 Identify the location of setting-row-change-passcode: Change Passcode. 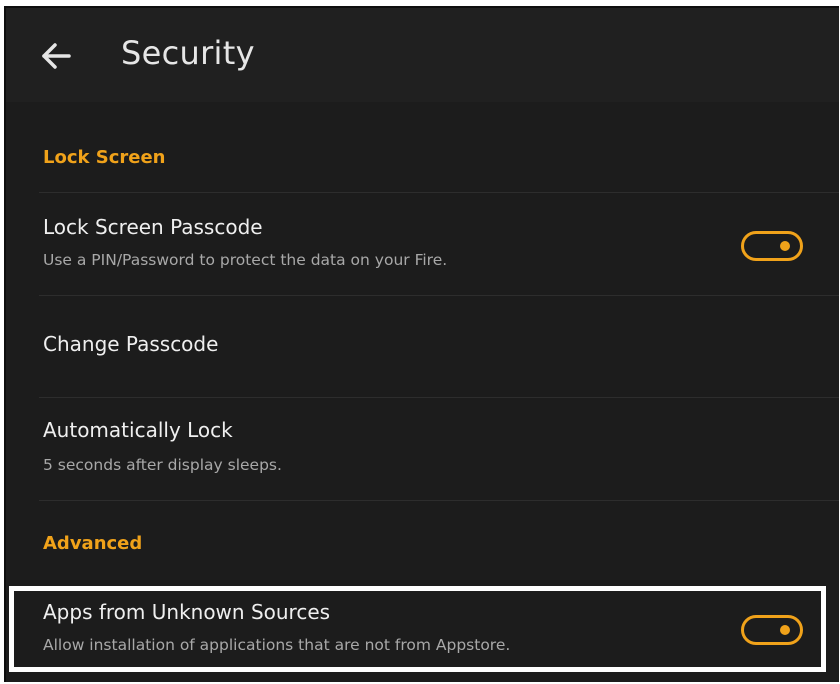
(422, 346).